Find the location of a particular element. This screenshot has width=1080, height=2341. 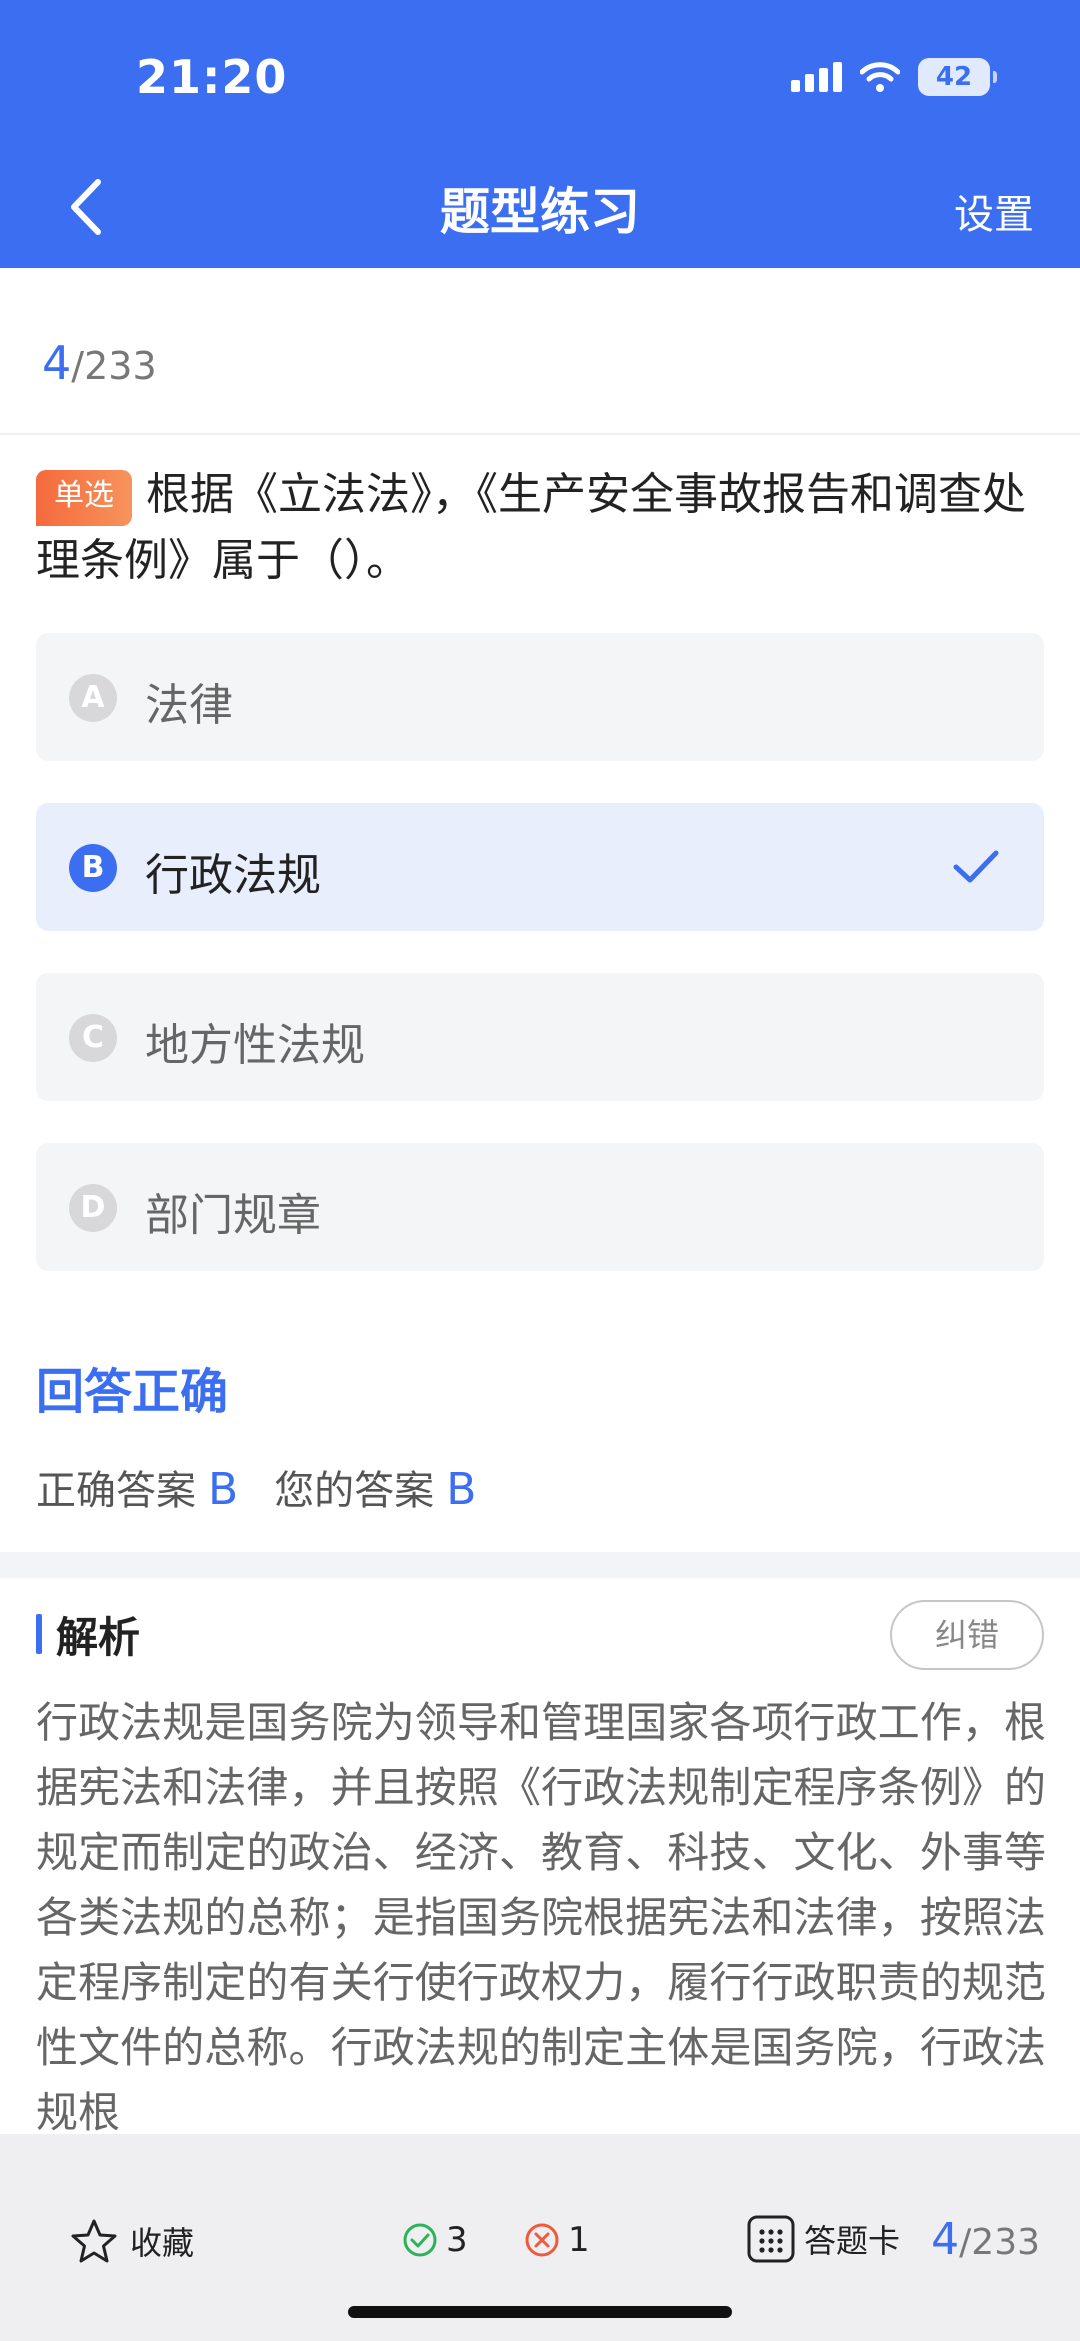

correct-count: 3 is located at coordinates (435, 2240).